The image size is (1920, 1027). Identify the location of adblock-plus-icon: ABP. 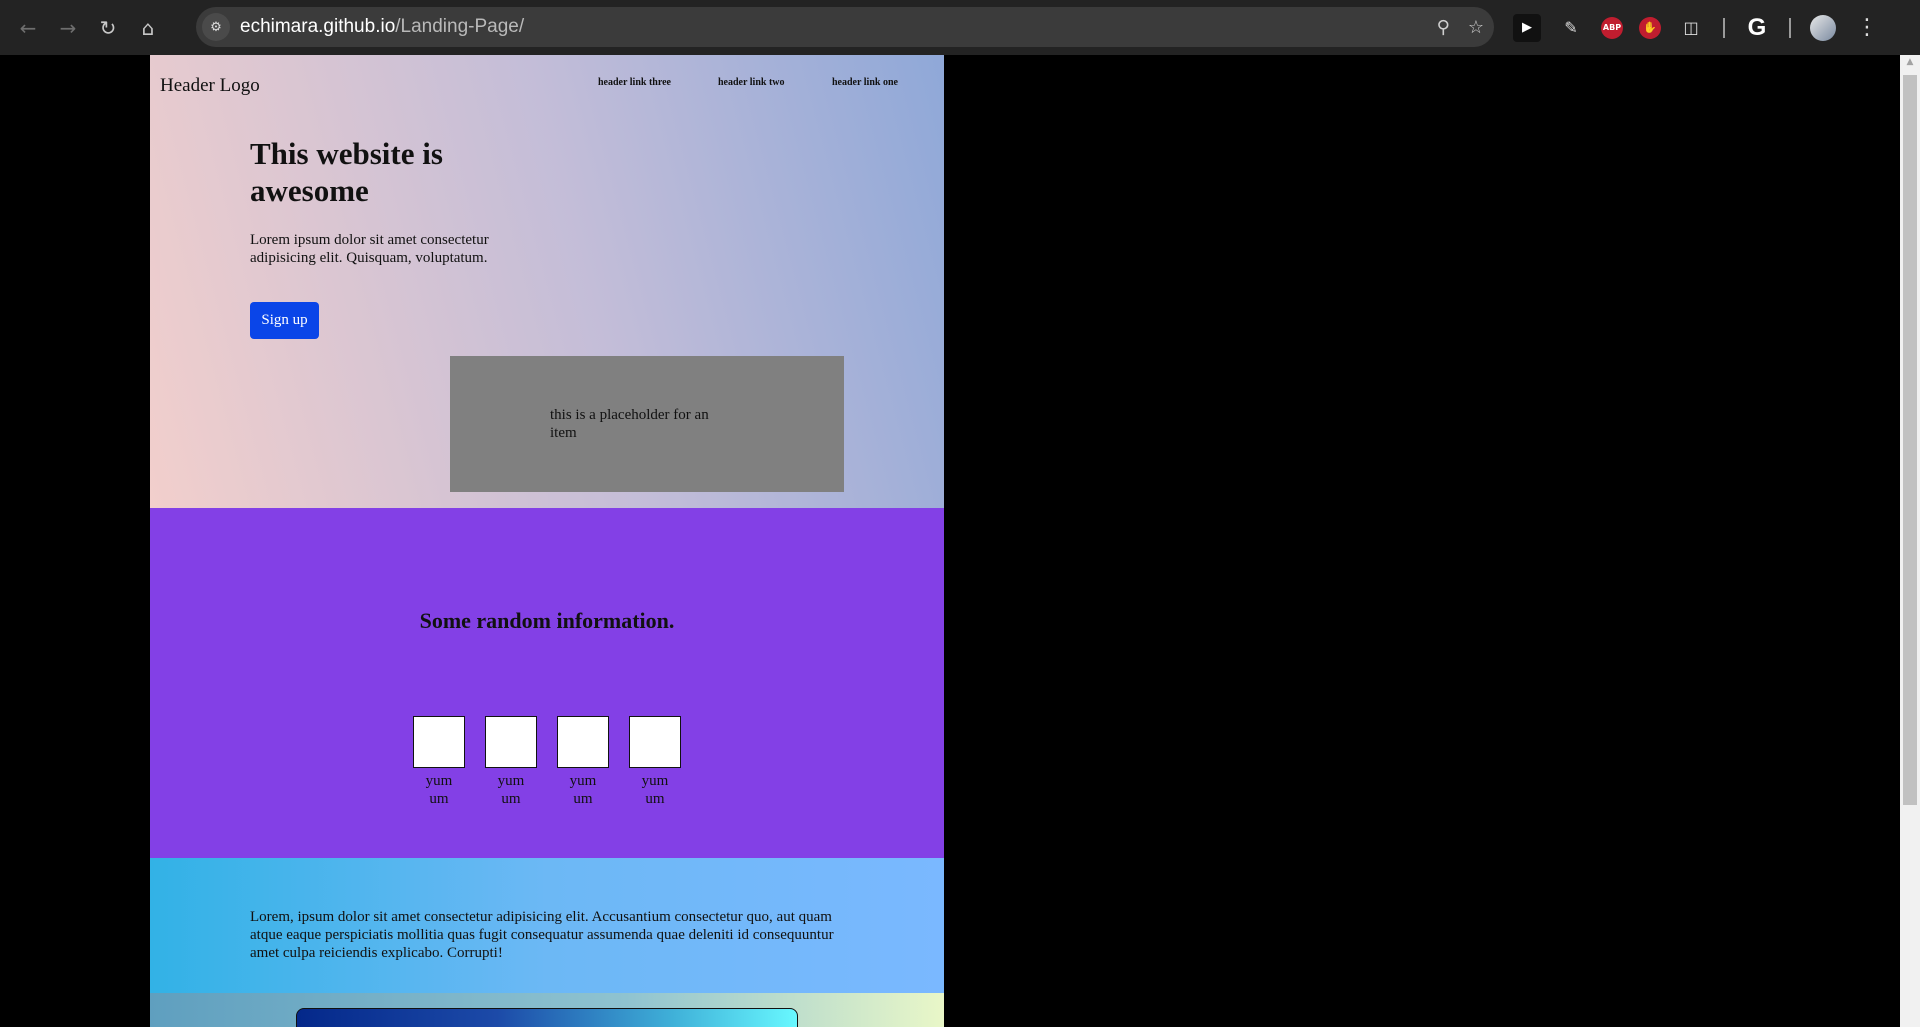
(1612, 27).